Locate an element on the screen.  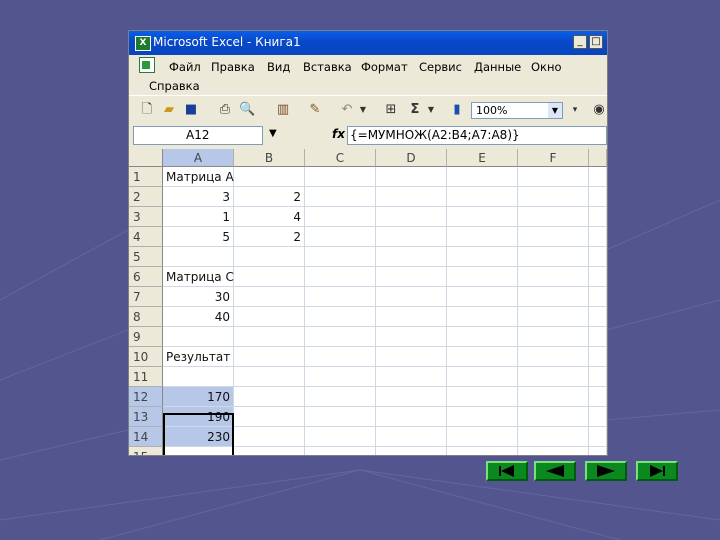
zoom-dropdown-icon: ▼ is located at coordinates (555, 110).